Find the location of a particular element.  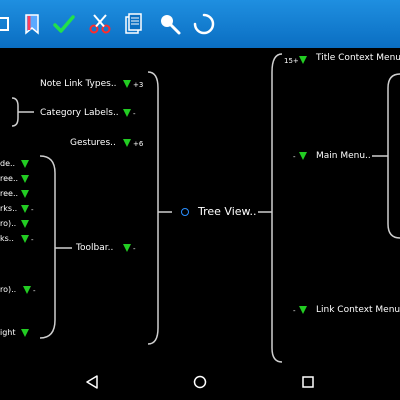

recents-icon is located at coordinates (308, 382).